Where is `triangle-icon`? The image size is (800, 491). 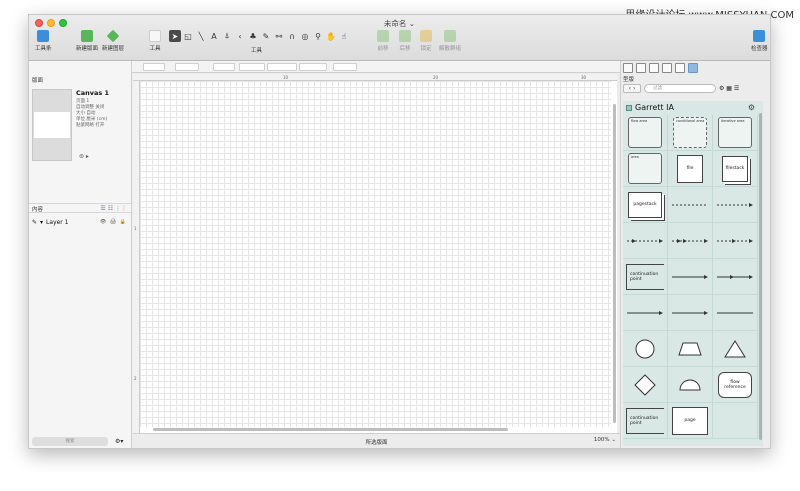 triangle-icon is located at coordinates (735, 348).